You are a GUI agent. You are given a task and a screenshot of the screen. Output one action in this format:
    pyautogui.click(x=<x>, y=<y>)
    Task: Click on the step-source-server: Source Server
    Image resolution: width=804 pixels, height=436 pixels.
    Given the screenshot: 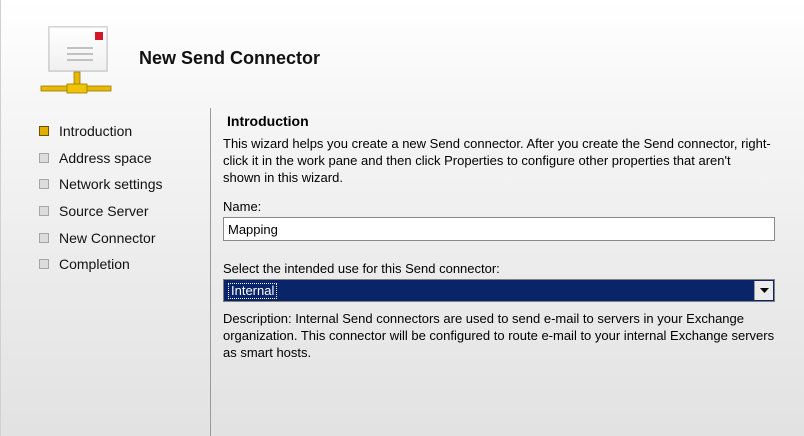 What is the action you would take?
    pyautogui.click(x=100, y=211)
    